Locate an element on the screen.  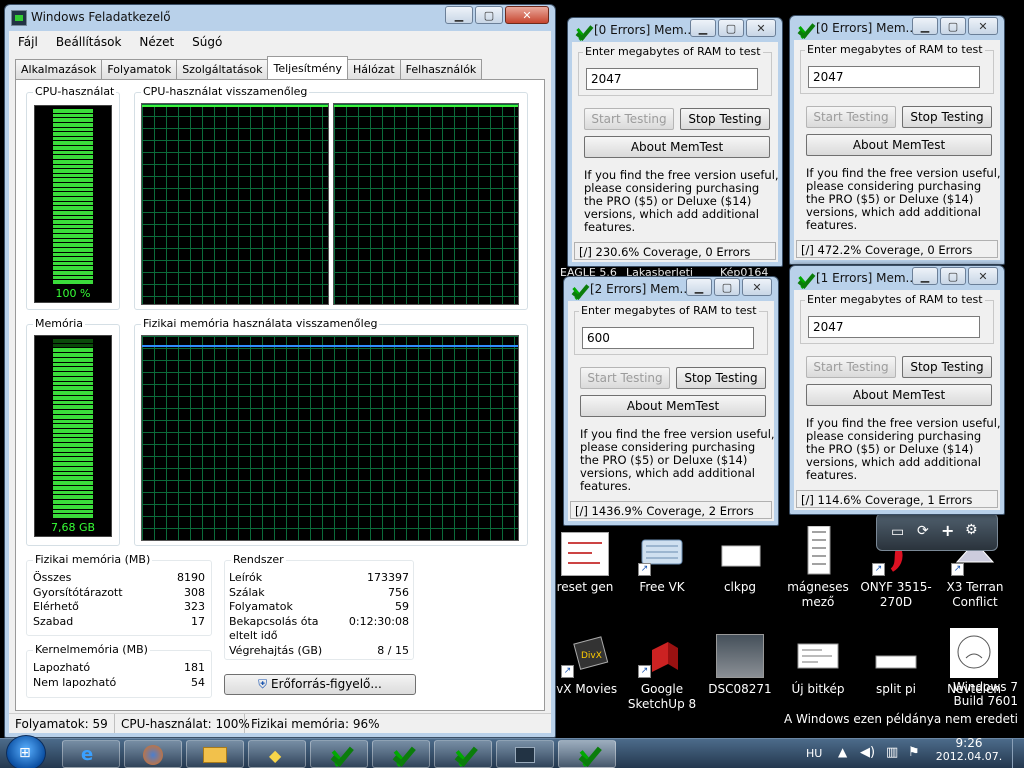
menu-options: Beállítások is located at coordinates (89, 42).